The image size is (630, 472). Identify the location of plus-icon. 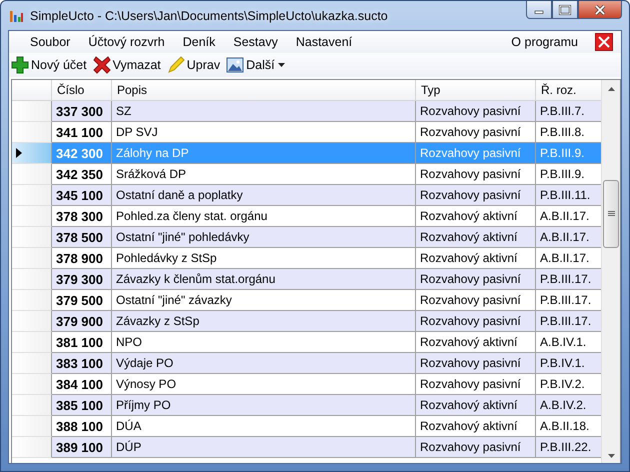
(20, 65).